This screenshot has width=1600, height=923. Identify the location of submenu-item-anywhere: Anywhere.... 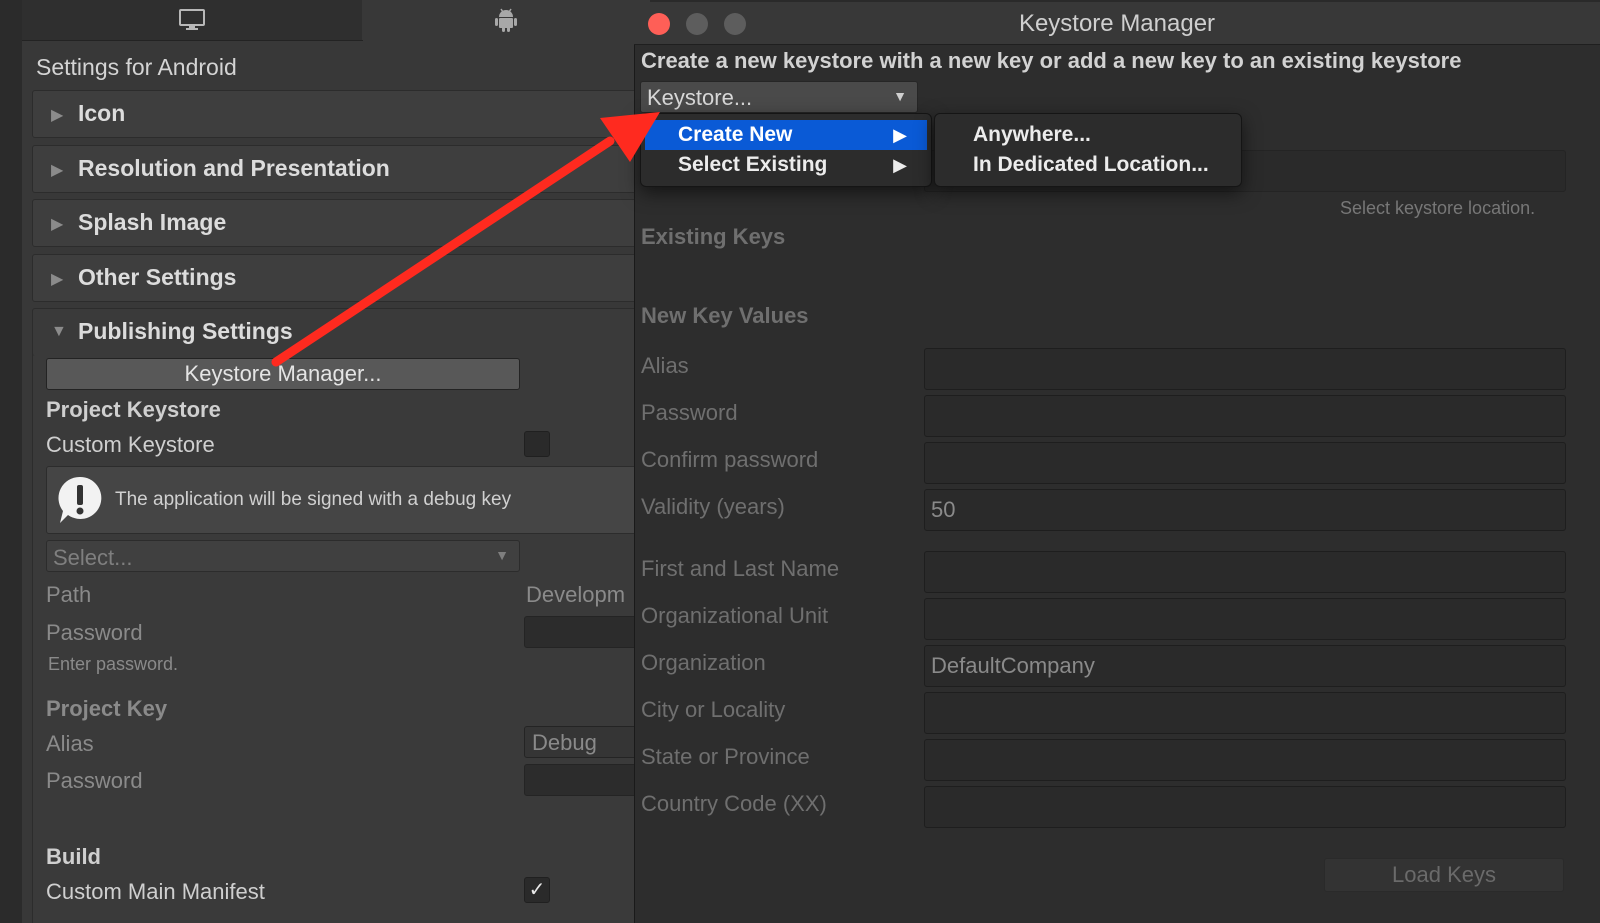
(1088, 135).